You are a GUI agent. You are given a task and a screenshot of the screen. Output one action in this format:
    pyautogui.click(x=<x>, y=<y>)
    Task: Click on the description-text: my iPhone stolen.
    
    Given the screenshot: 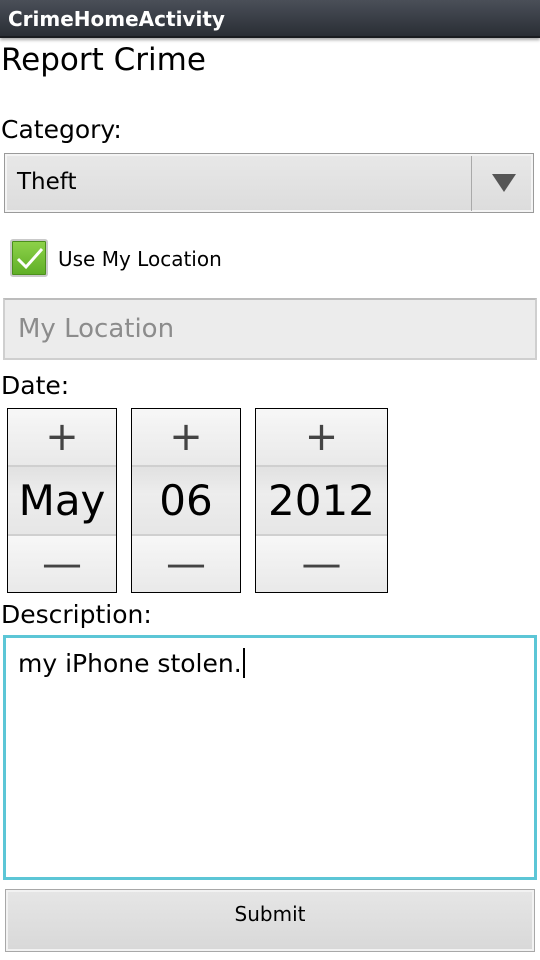 What is the action you would take?
    pyautogui.click(x=131, y=663)
    